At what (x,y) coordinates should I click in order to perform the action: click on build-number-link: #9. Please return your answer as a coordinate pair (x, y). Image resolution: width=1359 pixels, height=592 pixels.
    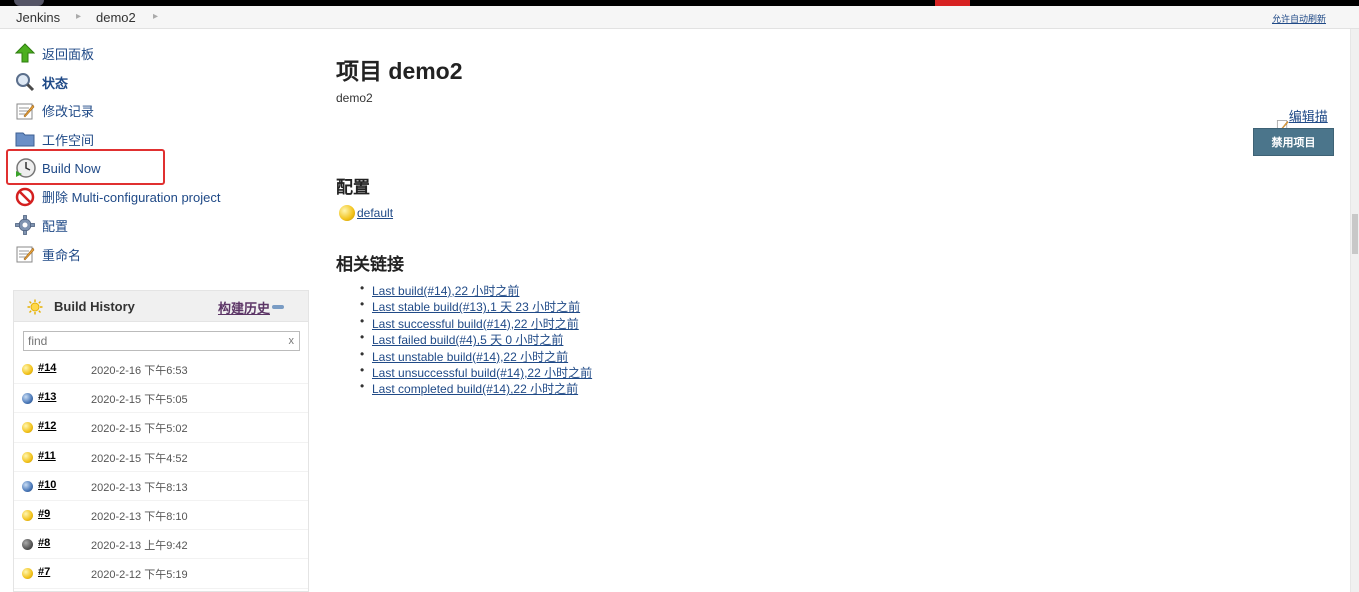
    Looking at the image, I should click on (44, 514).